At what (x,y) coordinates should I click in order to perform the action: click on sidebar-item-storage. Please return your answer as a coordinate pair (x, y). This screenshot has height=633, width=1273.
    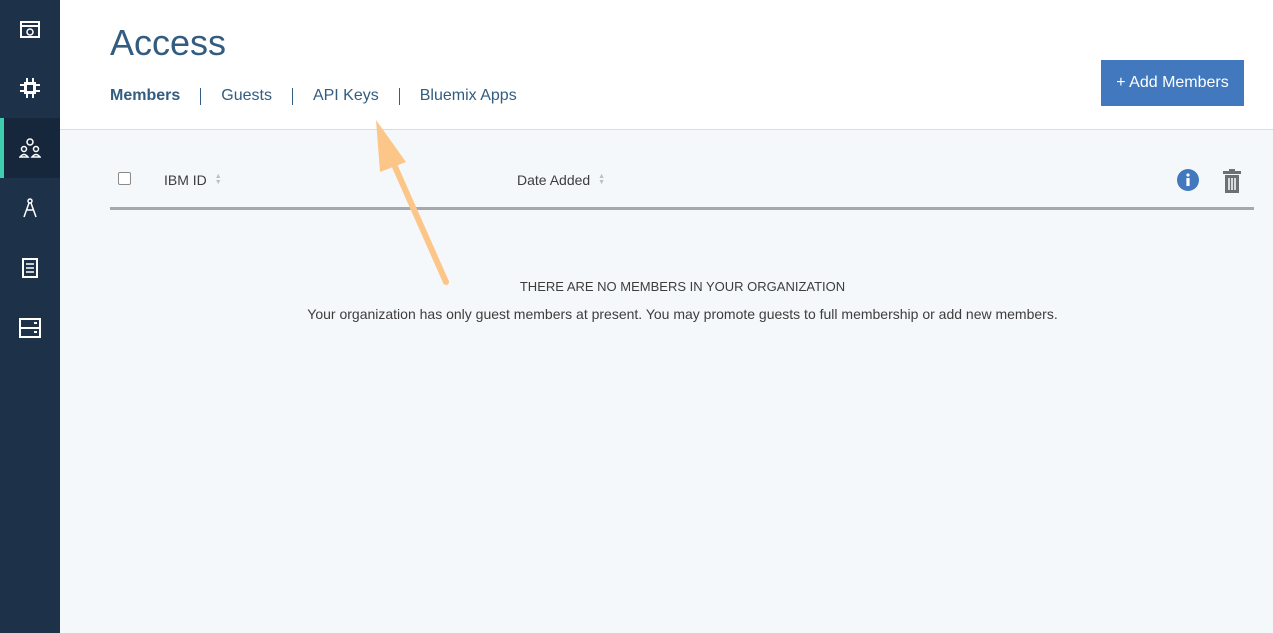
    Looking at the image, I should click on (30, 328).